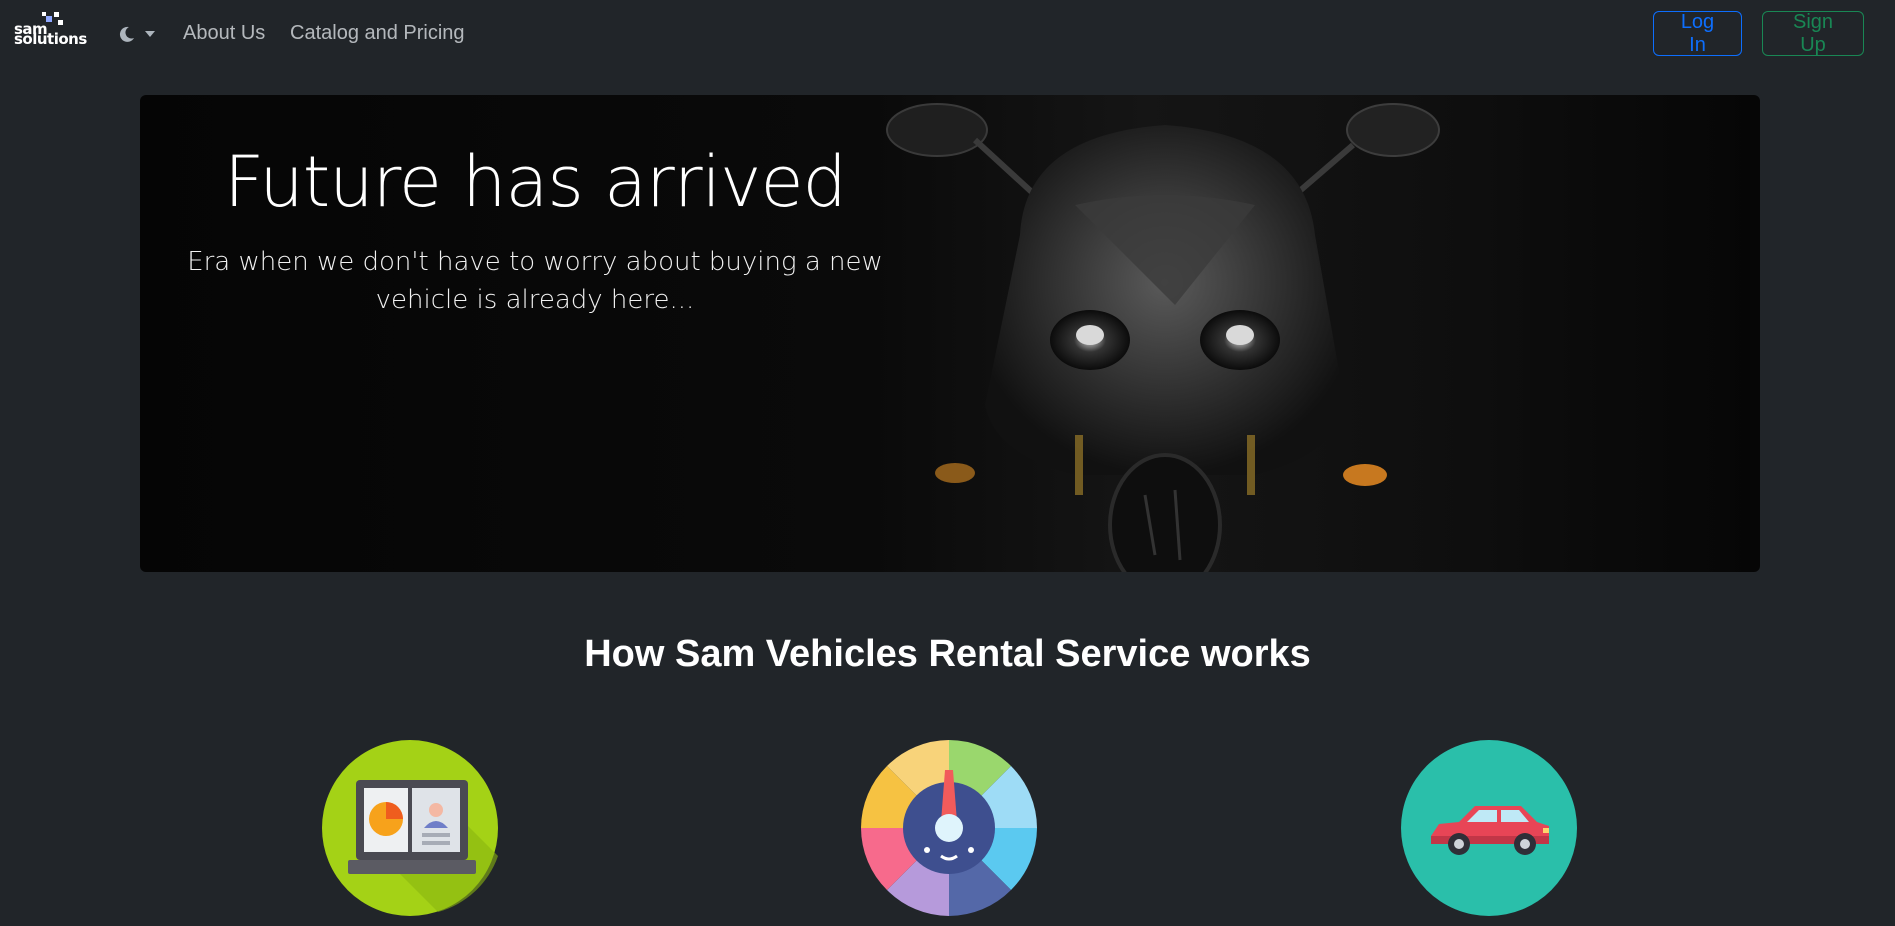  I want to click on speedometer-icon, so click(949, 828).